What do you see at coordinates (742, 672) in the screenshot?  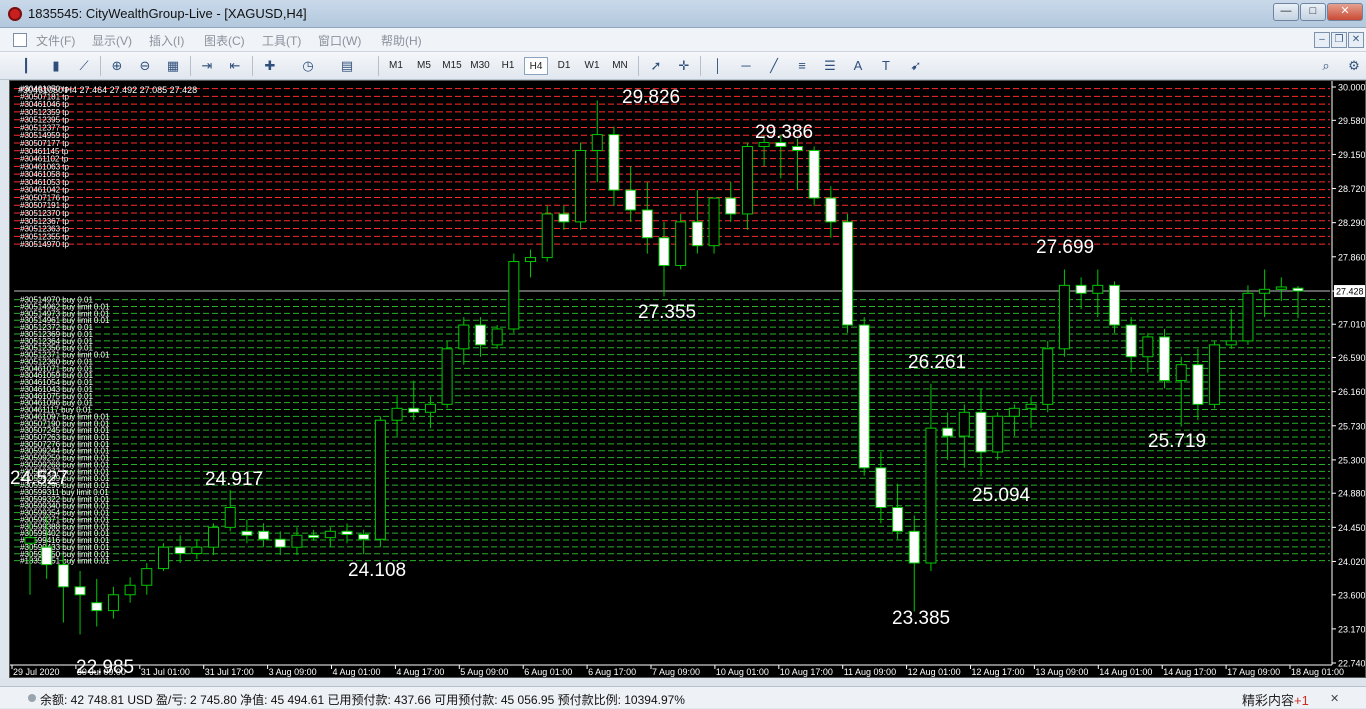 I see `time-tick-label: 10 Aug 01:00` at bounding box center [742, 672].